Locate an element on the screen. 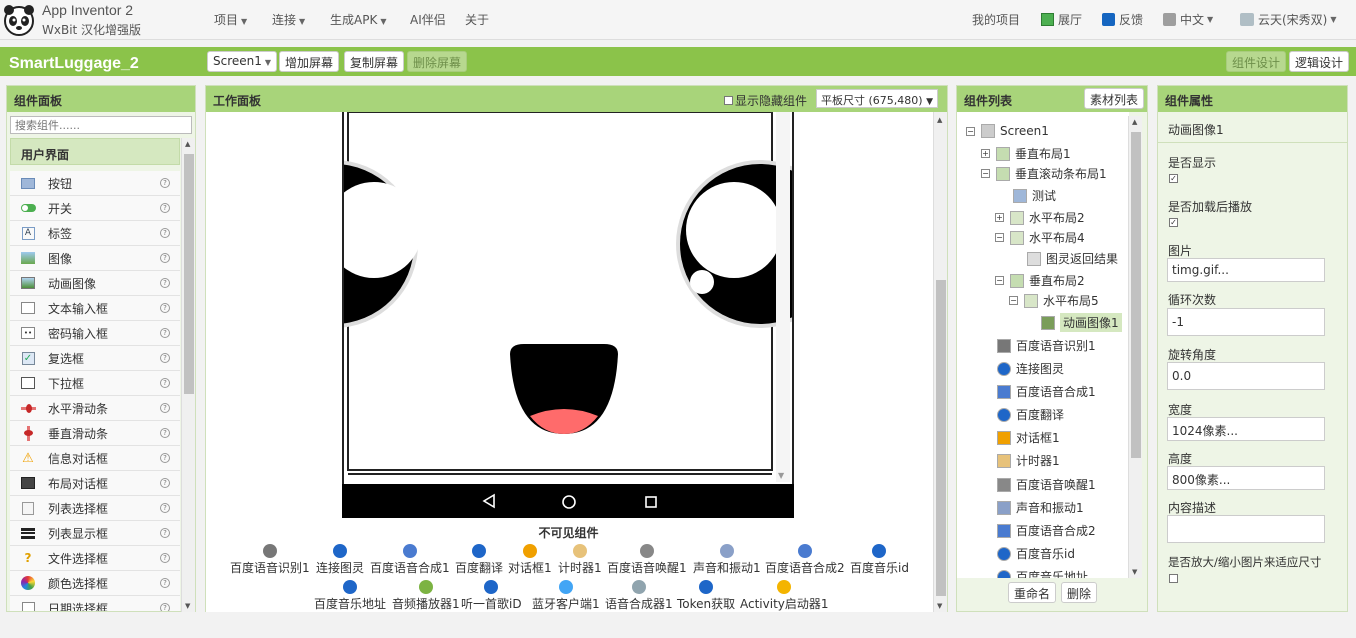  tree-node: 动画图像1 is located at coordinates (1081, 322).